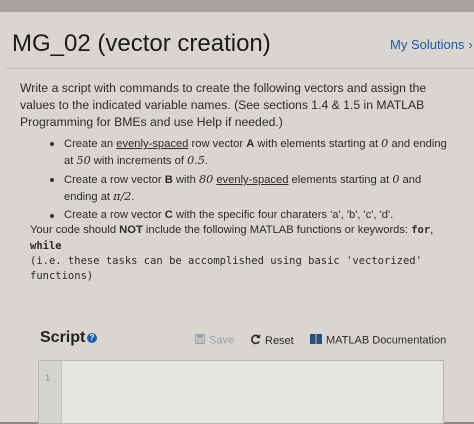 This screenshot has height=424, width=474. Describe the element at coordinates (432, 230) in the screenshot. I see `note-text: ,` at that location.